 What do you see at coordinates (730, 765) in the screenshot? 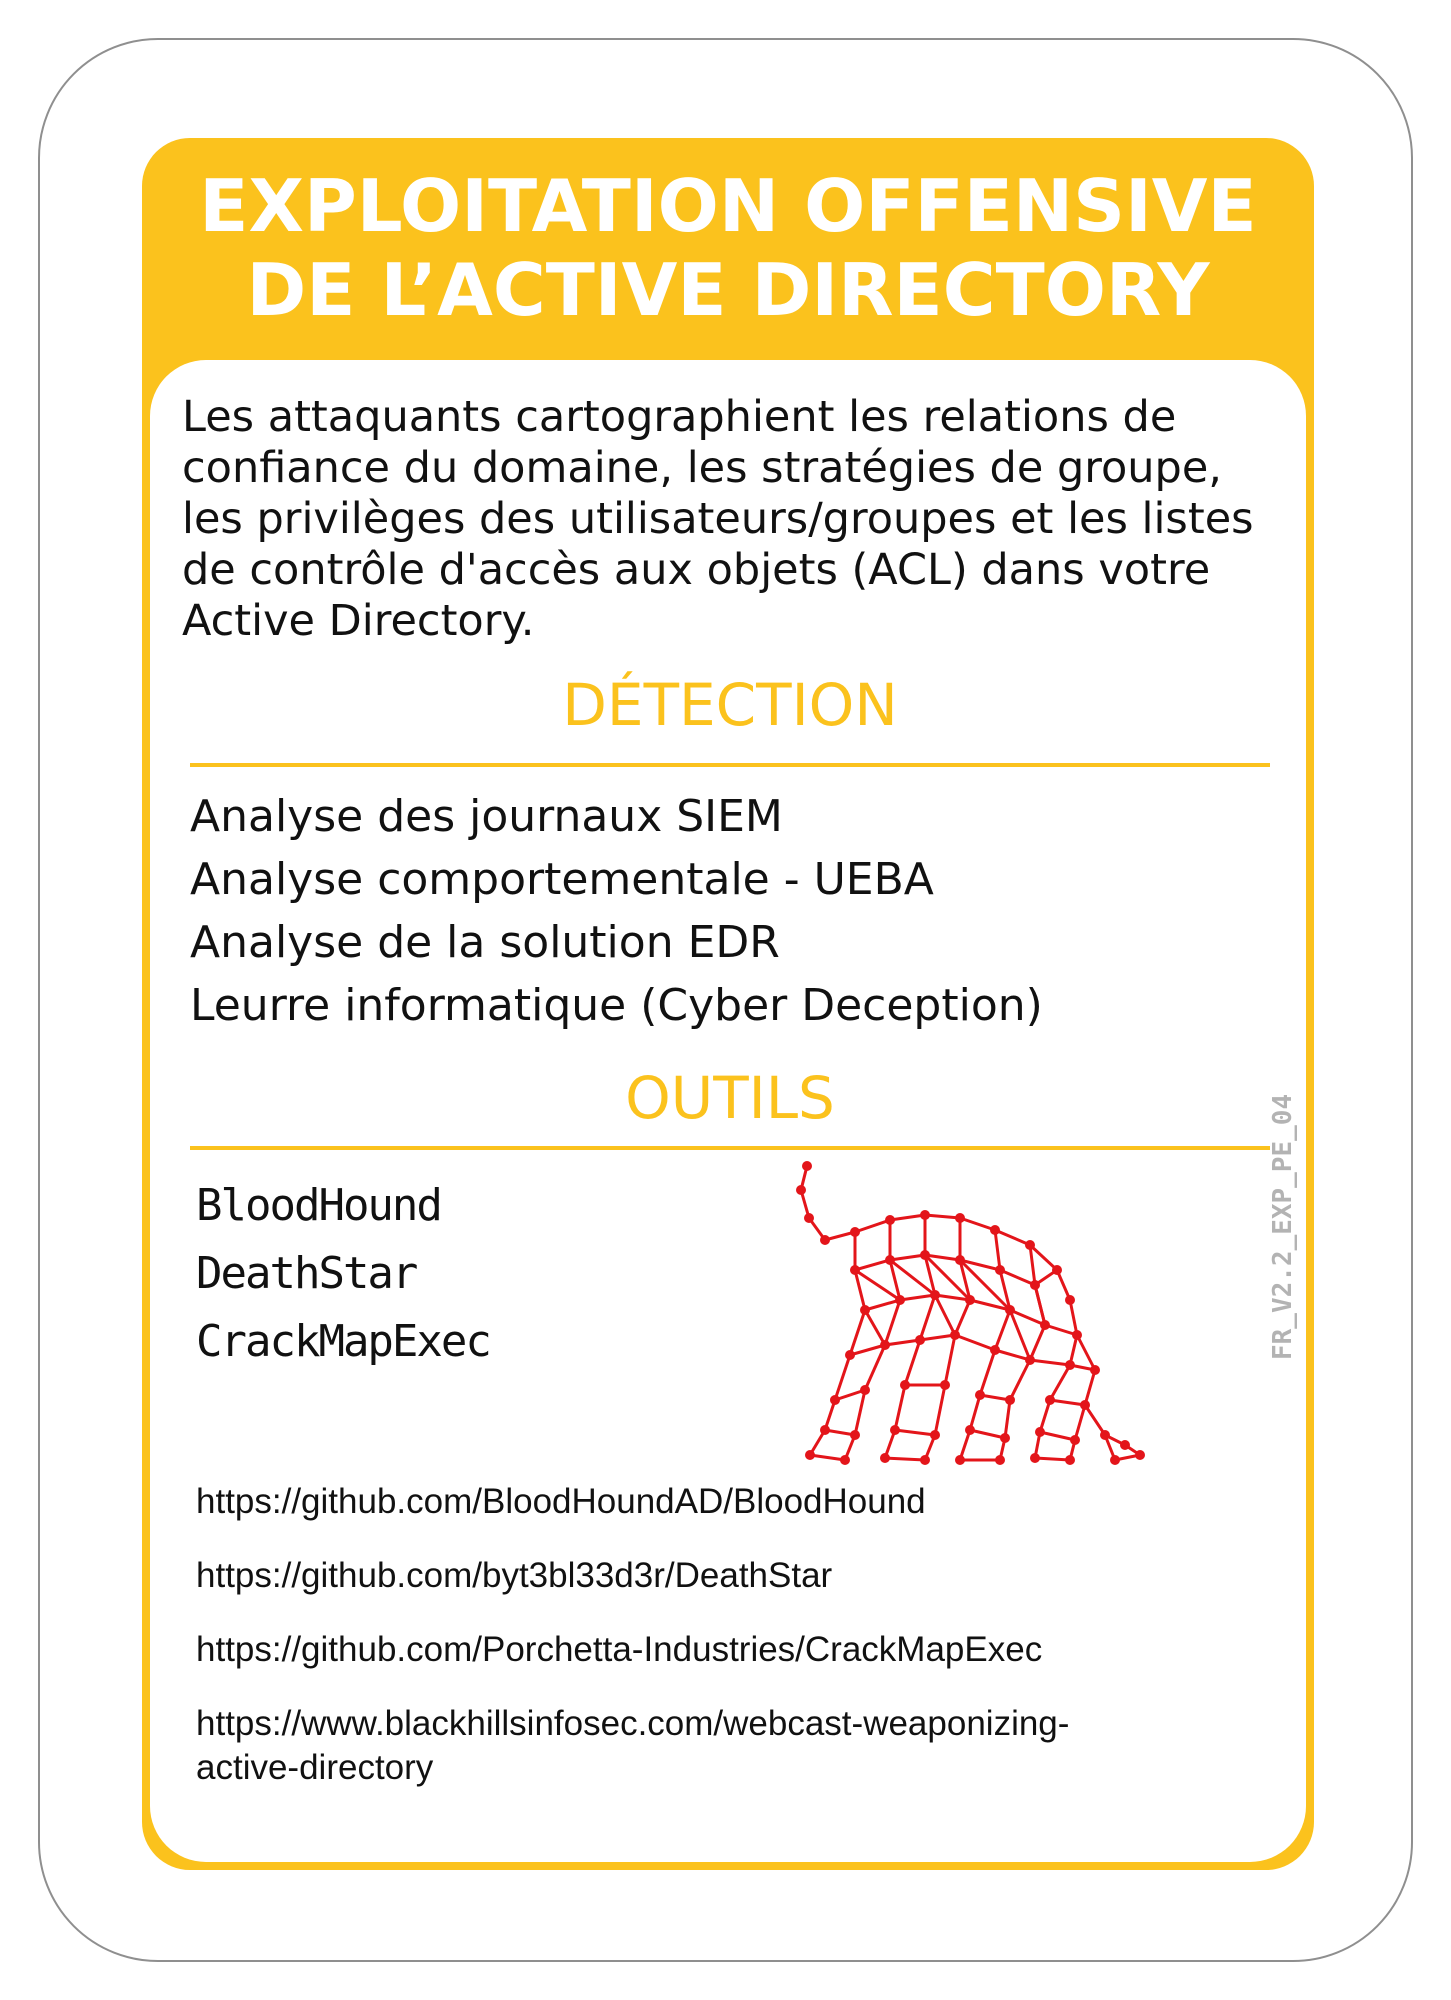
I see `detection-divider` at bounding box center [730, 765].